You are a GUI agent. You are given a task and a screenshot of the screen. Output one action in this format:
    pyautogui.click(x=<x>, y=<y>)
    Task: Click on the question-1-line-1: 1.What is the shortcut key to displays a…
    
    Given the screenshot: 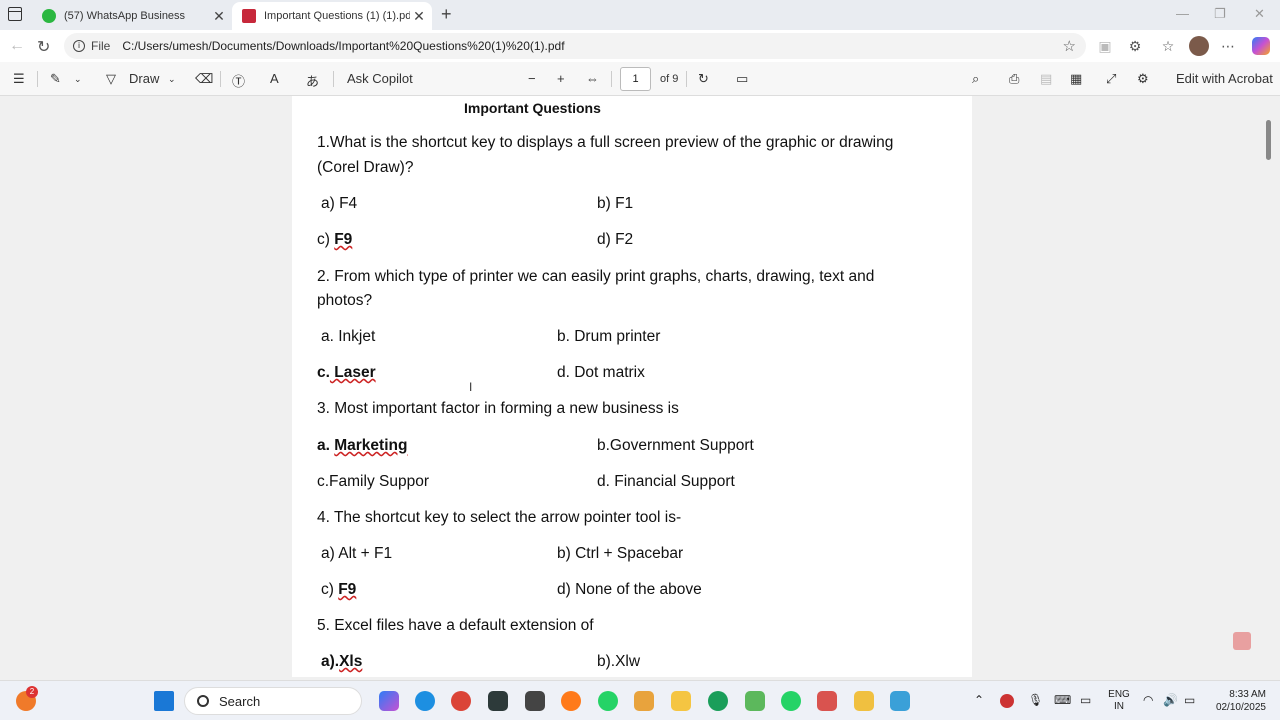 What is the action you would take?
    pyautogui.click(x=605, y=142)
    